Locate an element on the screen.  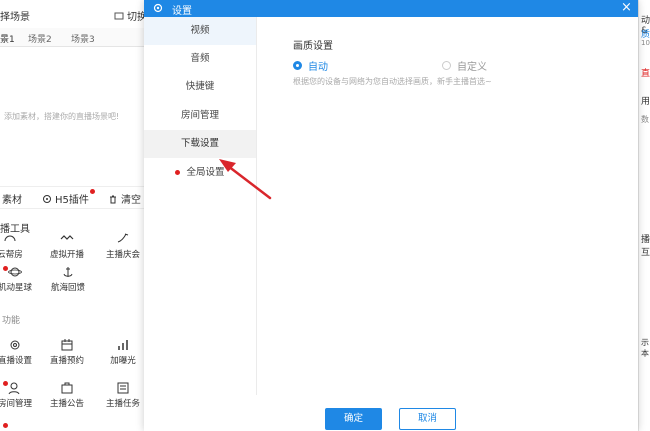
tool-item: 主播庆会 is located at coordinates (123, 246).